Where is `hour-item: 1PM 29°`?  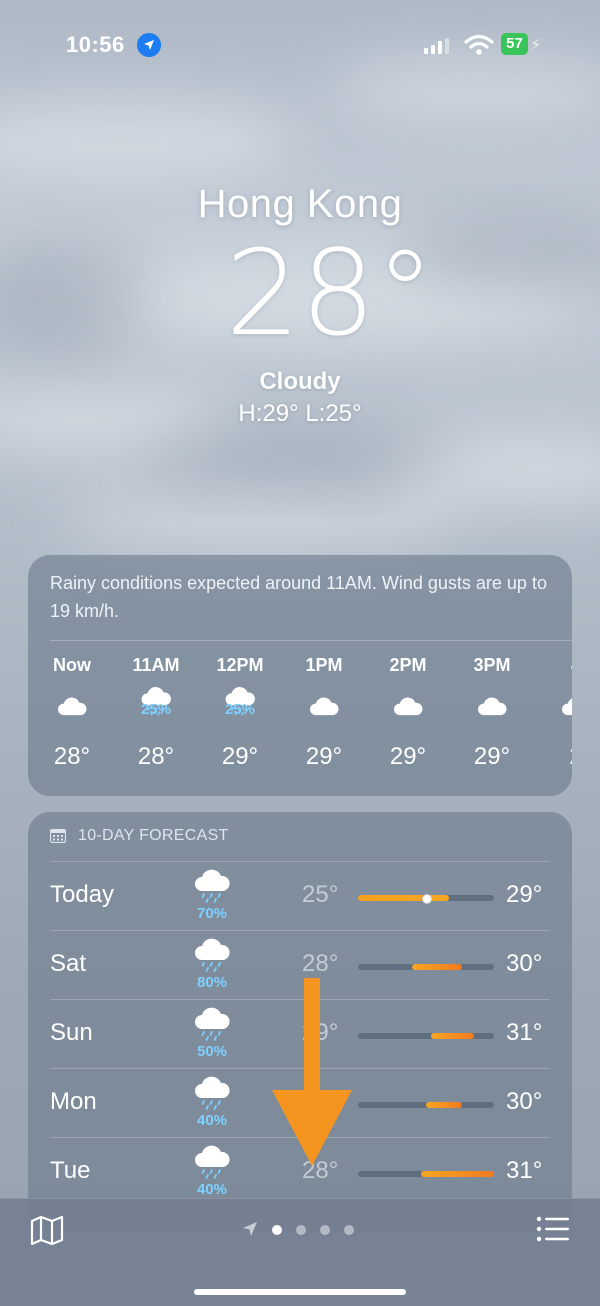 hour-item: 1PM 29° is located at coordinates (324, 712).